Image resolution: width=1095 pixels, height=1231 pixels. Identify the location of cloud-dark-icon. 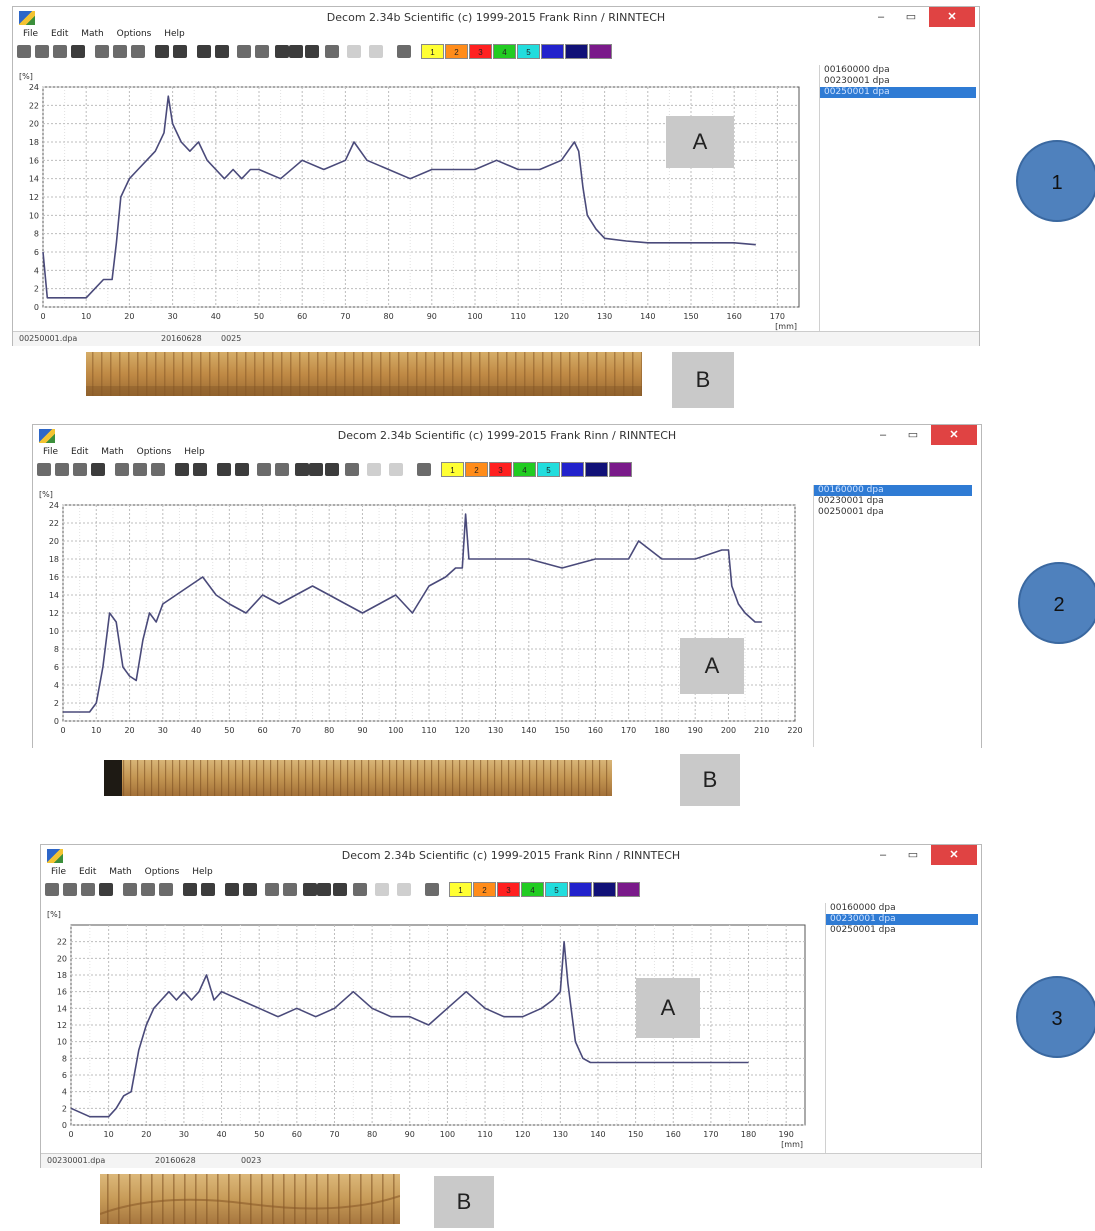
(200, 469).